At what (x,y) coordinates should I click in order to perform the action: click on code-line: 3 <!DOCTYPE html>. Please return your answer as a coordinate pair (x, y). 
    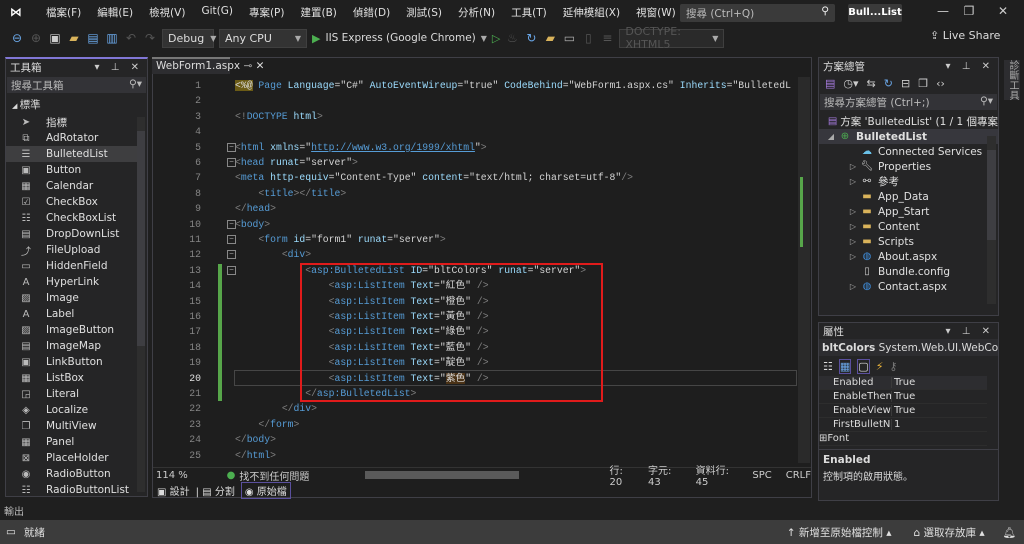
    Looking at the image, I should click on (475, 116).